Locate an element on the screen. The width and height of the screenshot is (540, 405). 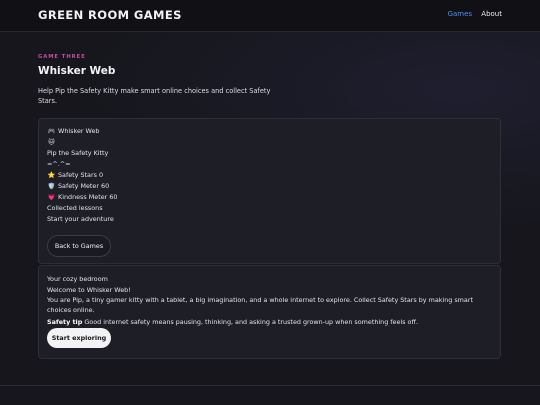
safety-tip-label: Safety tip is located at coordinates (65, 322).